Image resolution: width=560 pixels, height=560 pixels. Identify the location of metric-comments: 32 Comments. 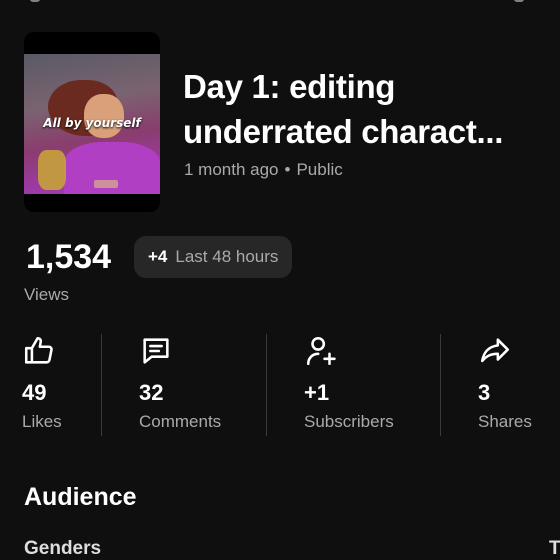
(180, 382).